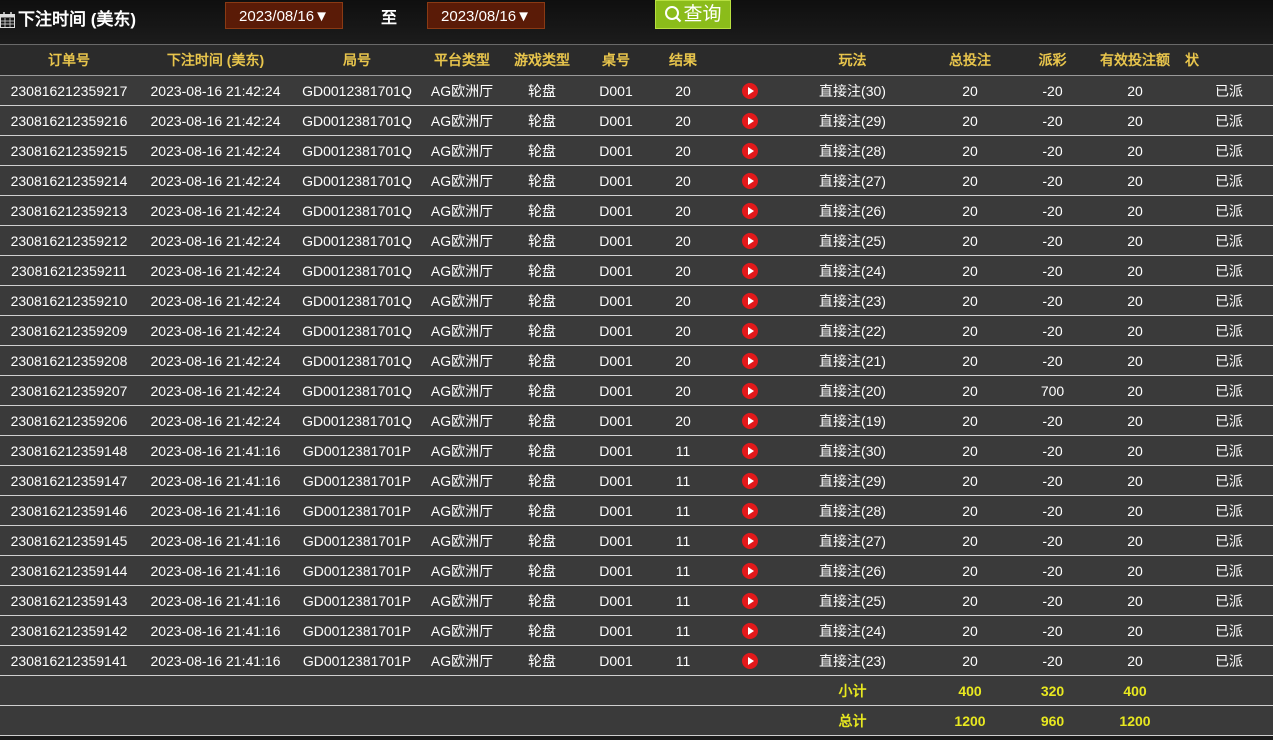 This screenshot has height=740, width=1273. Describe the element at coordinates (673, 14) in the screenshot. I see `search-icon` at that location.